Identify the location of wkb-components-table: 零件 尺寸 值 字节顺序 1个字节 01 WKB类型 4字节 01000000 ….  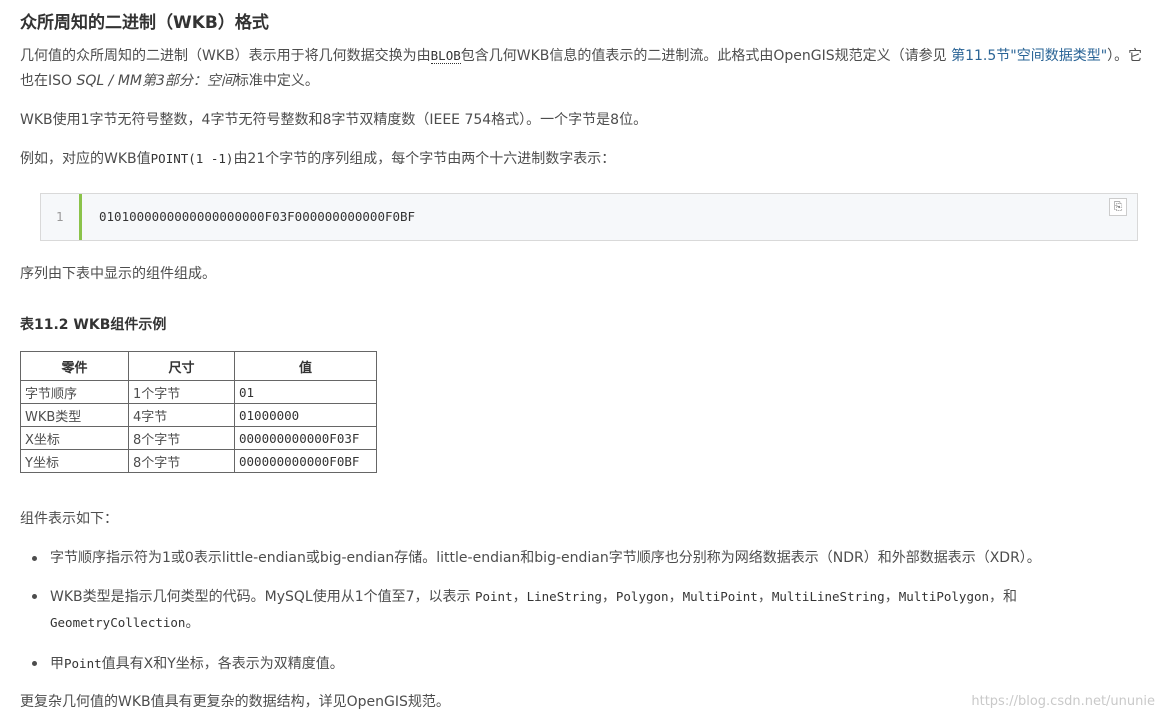
(198, 412).